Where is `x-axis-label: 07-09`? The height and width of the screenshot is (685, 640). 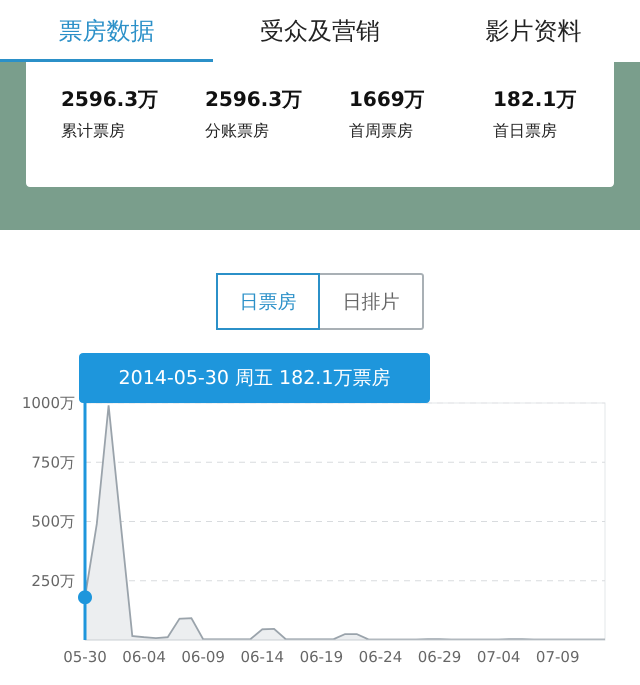
x-axis-label: 07-09 is located at coordinates (558, 657).